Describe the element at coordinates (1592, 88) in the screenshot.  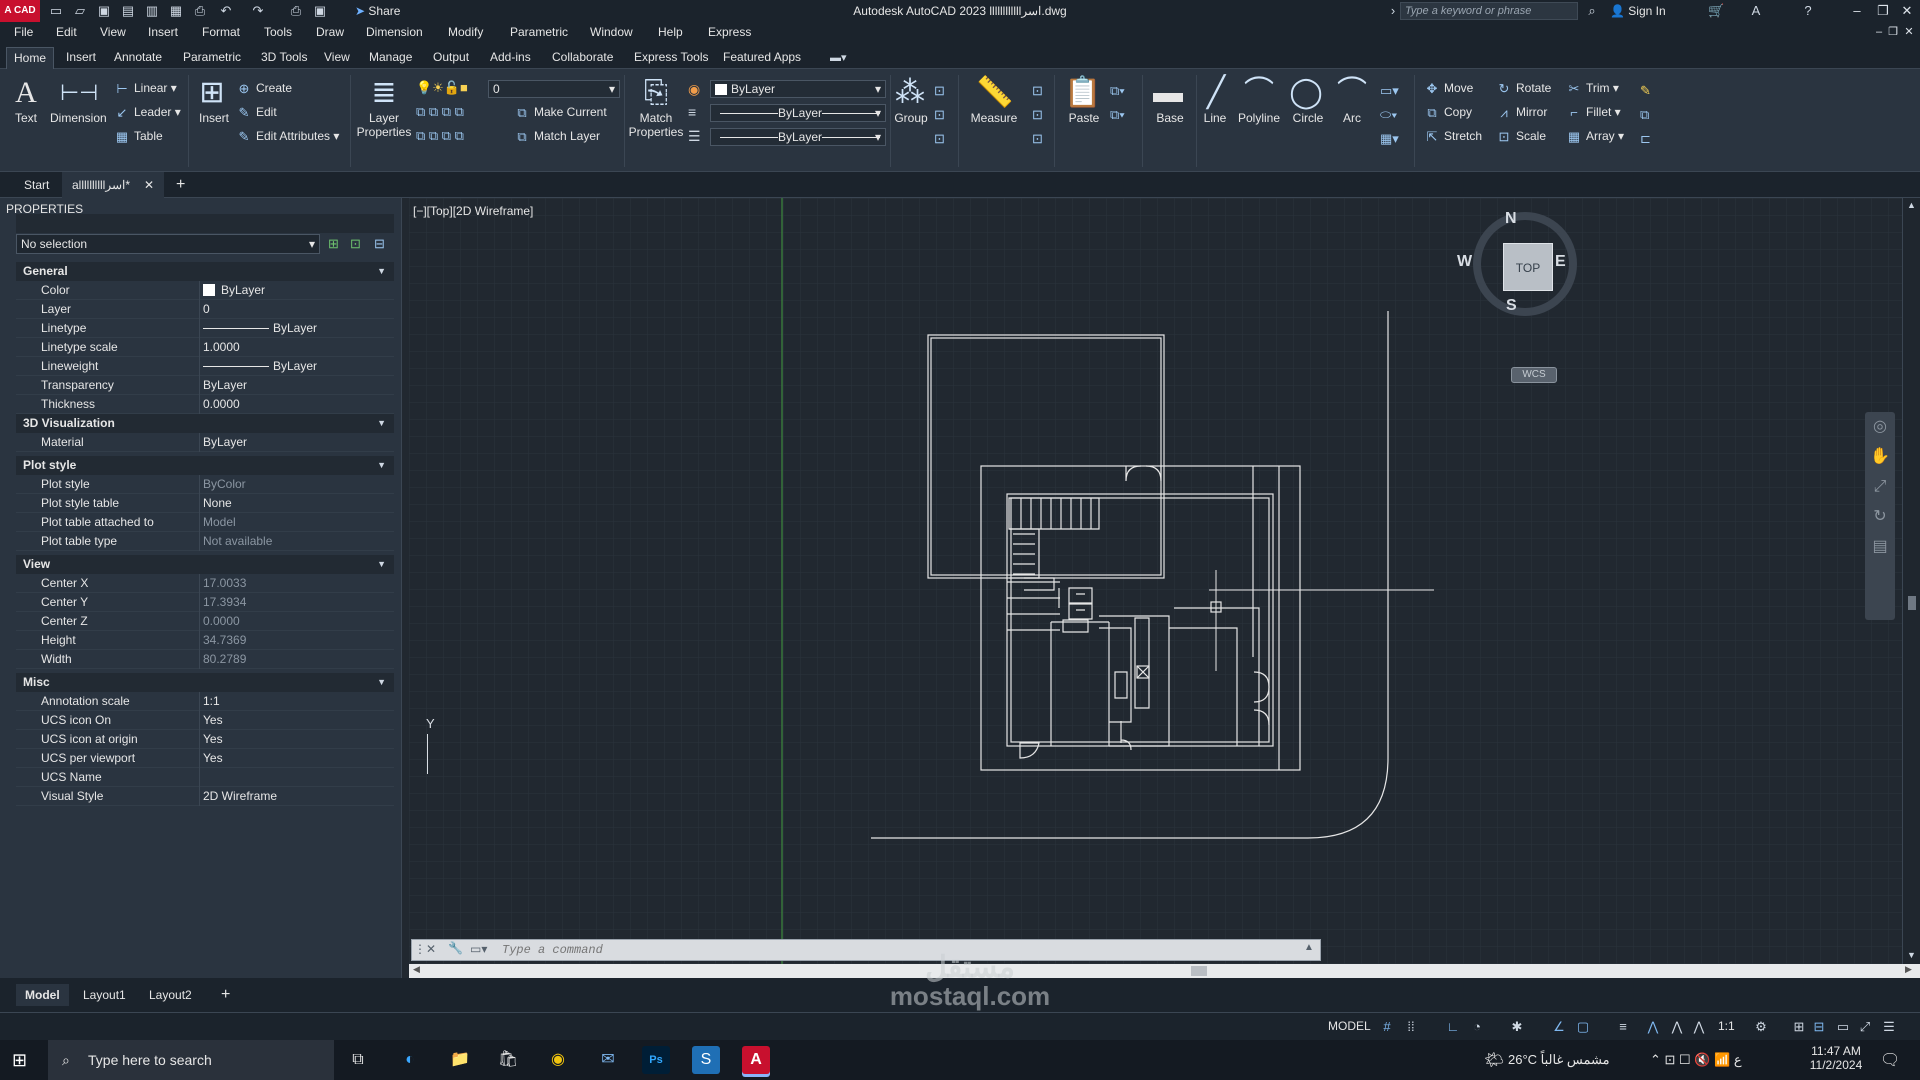
I see `trim-button: ✂ Trim ▾` at that location.